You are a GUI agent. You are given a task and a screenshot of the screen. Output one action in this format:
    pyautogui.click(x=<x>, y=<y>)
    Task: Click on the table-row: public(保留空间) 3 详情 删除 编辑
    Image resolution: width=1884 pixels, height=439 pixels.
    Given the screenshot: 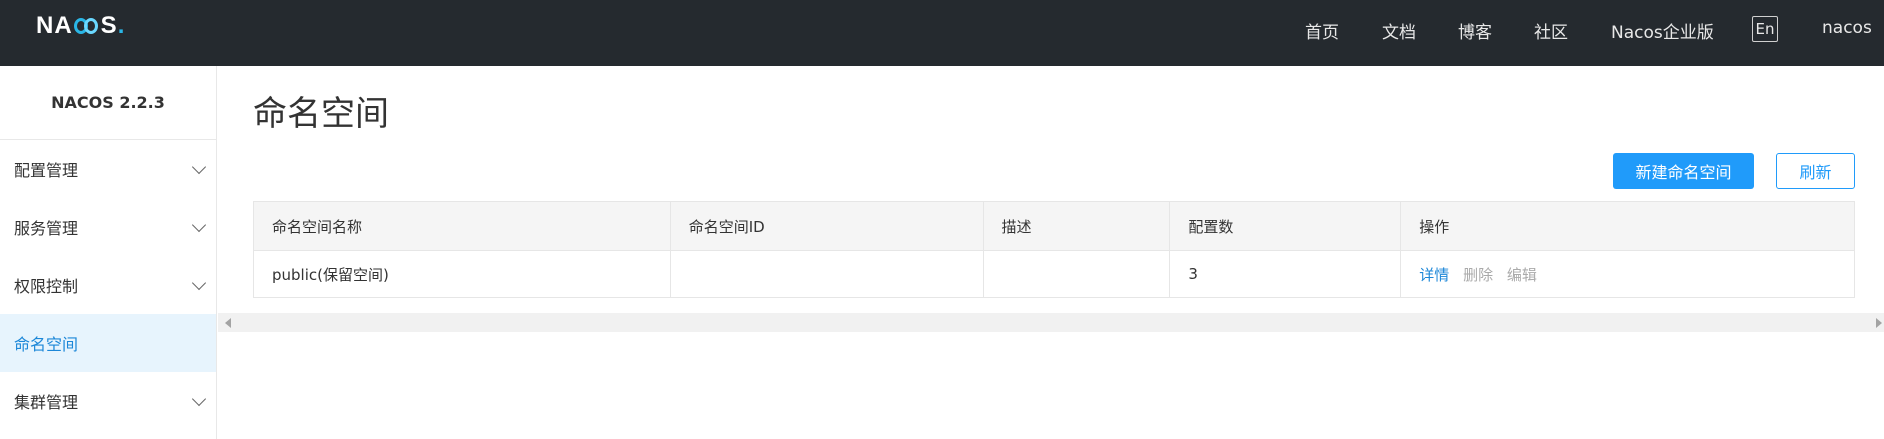 What is the action you would take?
    pyautogui.click(x=1054, y=274)
    